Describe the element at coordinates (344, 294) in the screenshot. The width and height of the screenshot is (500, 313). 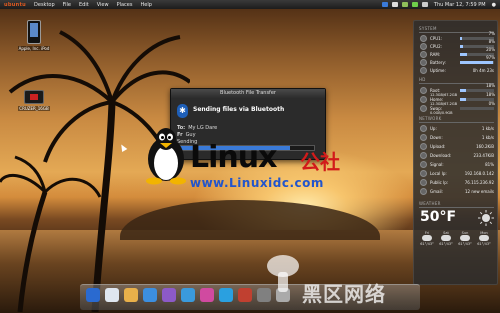
I see `watermark-bottom-cn: 黑区网络` at that location.